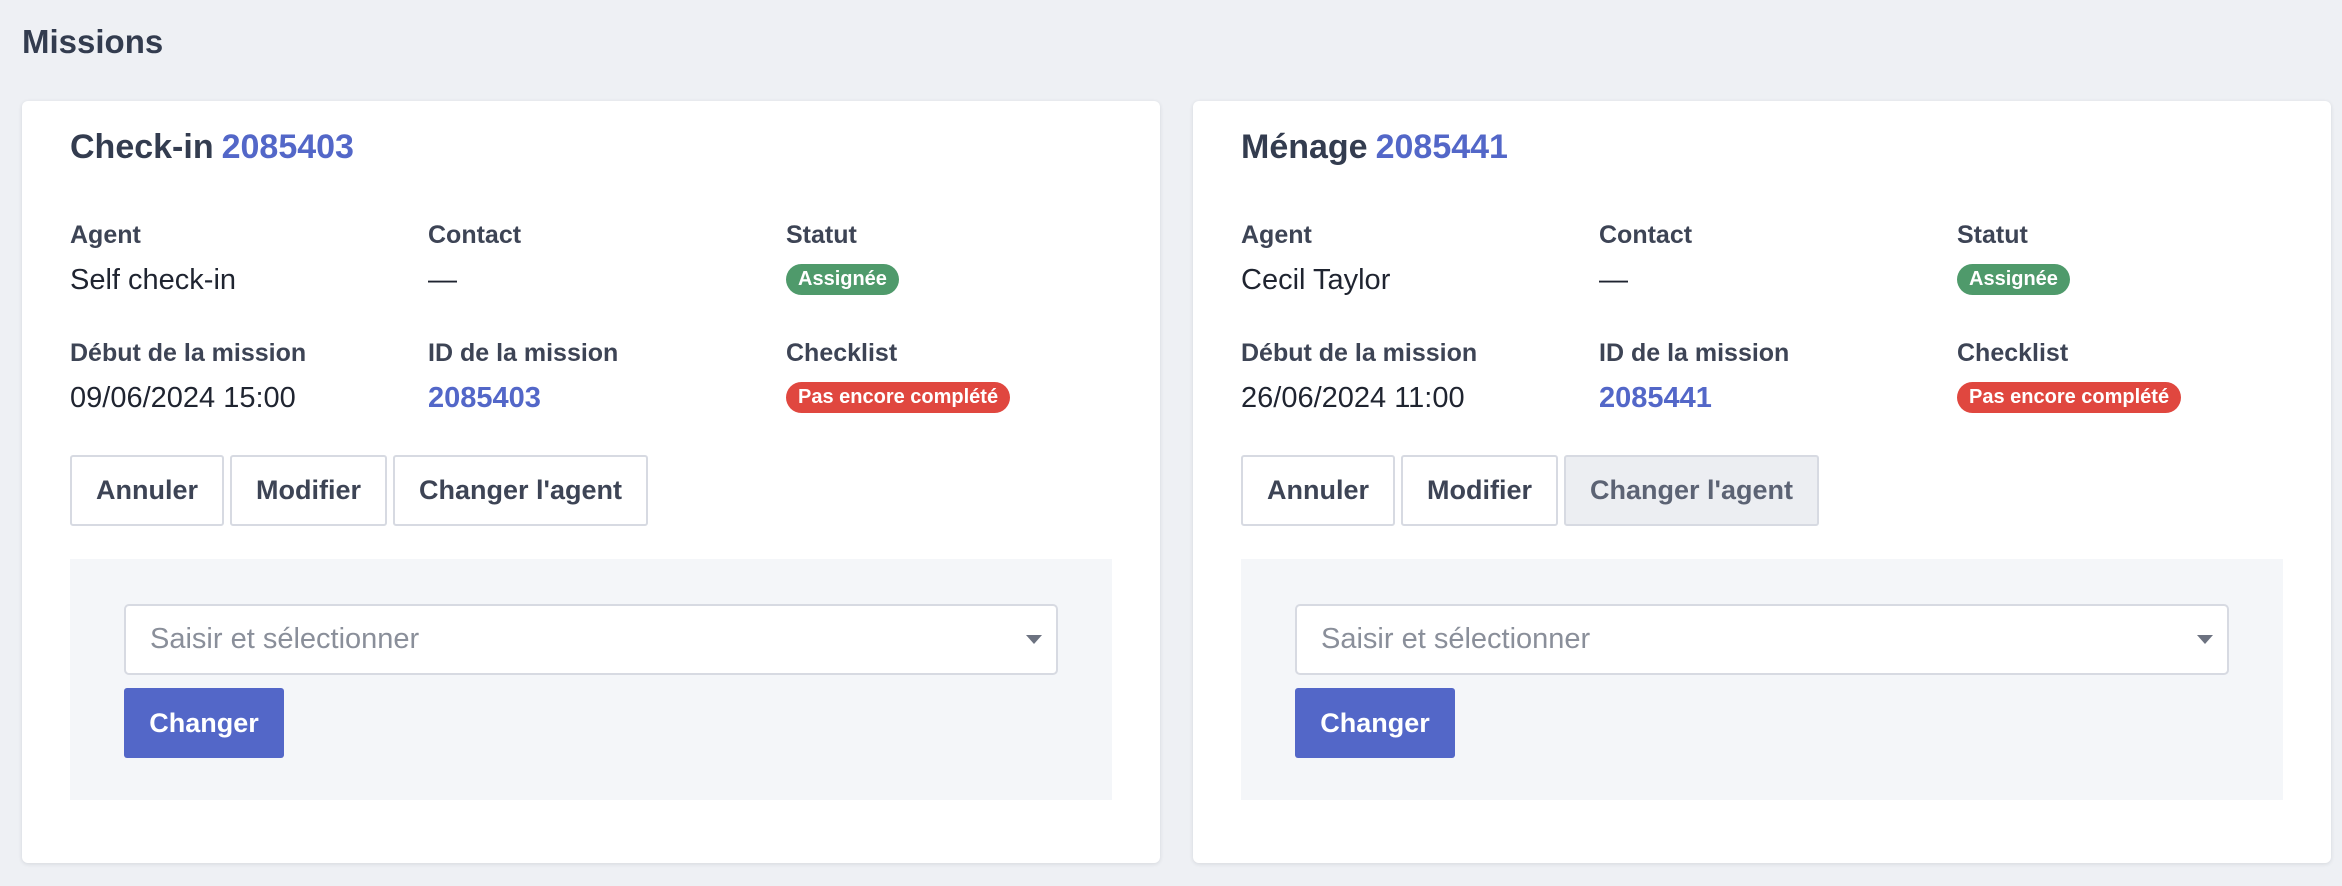  I want to click on card-title: Check-in 2085403, so click(212, 147).